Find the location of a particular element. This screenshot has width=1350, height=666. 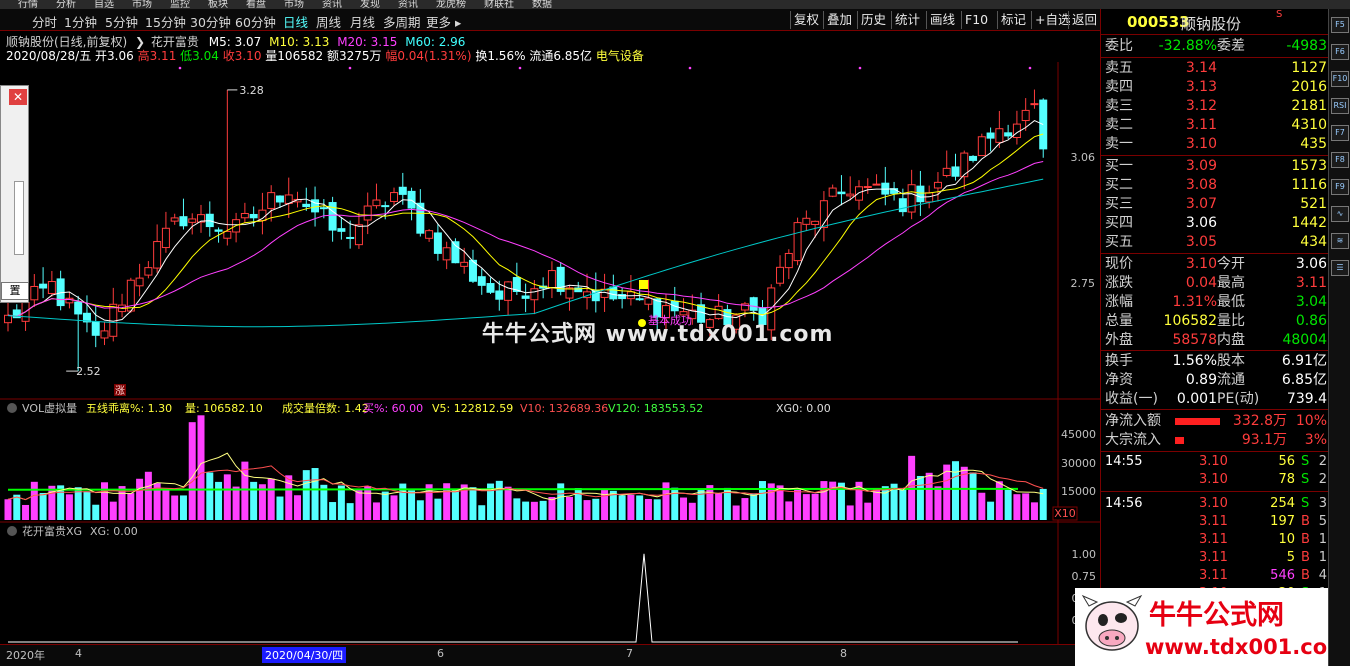

weibi-row: 委比 -32.88% 委差 -4983 is located at coordinates (1216, 46).